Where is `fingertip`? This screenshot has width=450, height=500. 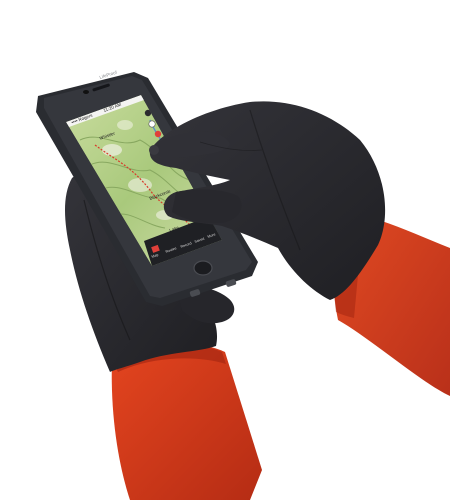
fingertip is located at coordinates (154, 150).